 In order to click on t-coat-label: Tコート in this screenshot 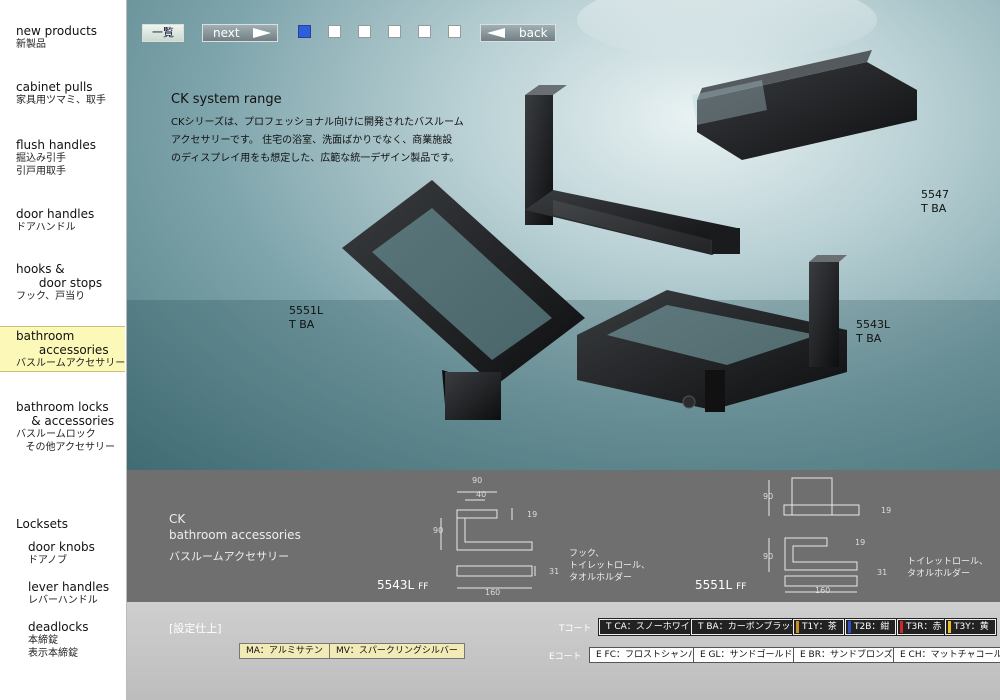, I will do `click(575, 629)`.